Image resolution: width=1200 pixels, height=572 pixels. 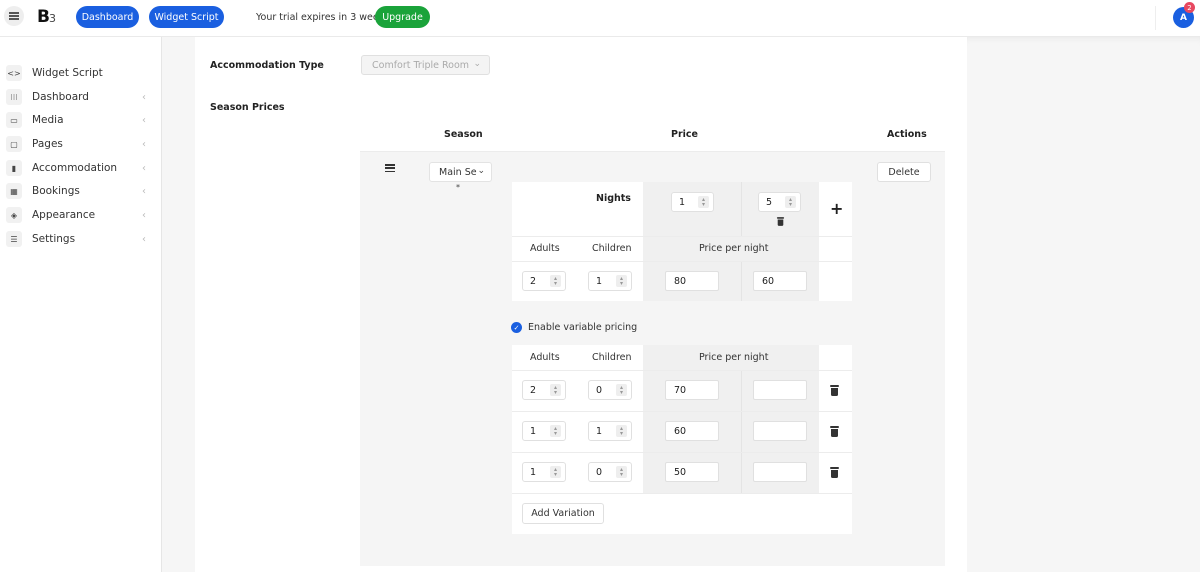 I want to click on sidebar-item-appearance: ◈ Appearance ‹, so click(x=76, y=215).